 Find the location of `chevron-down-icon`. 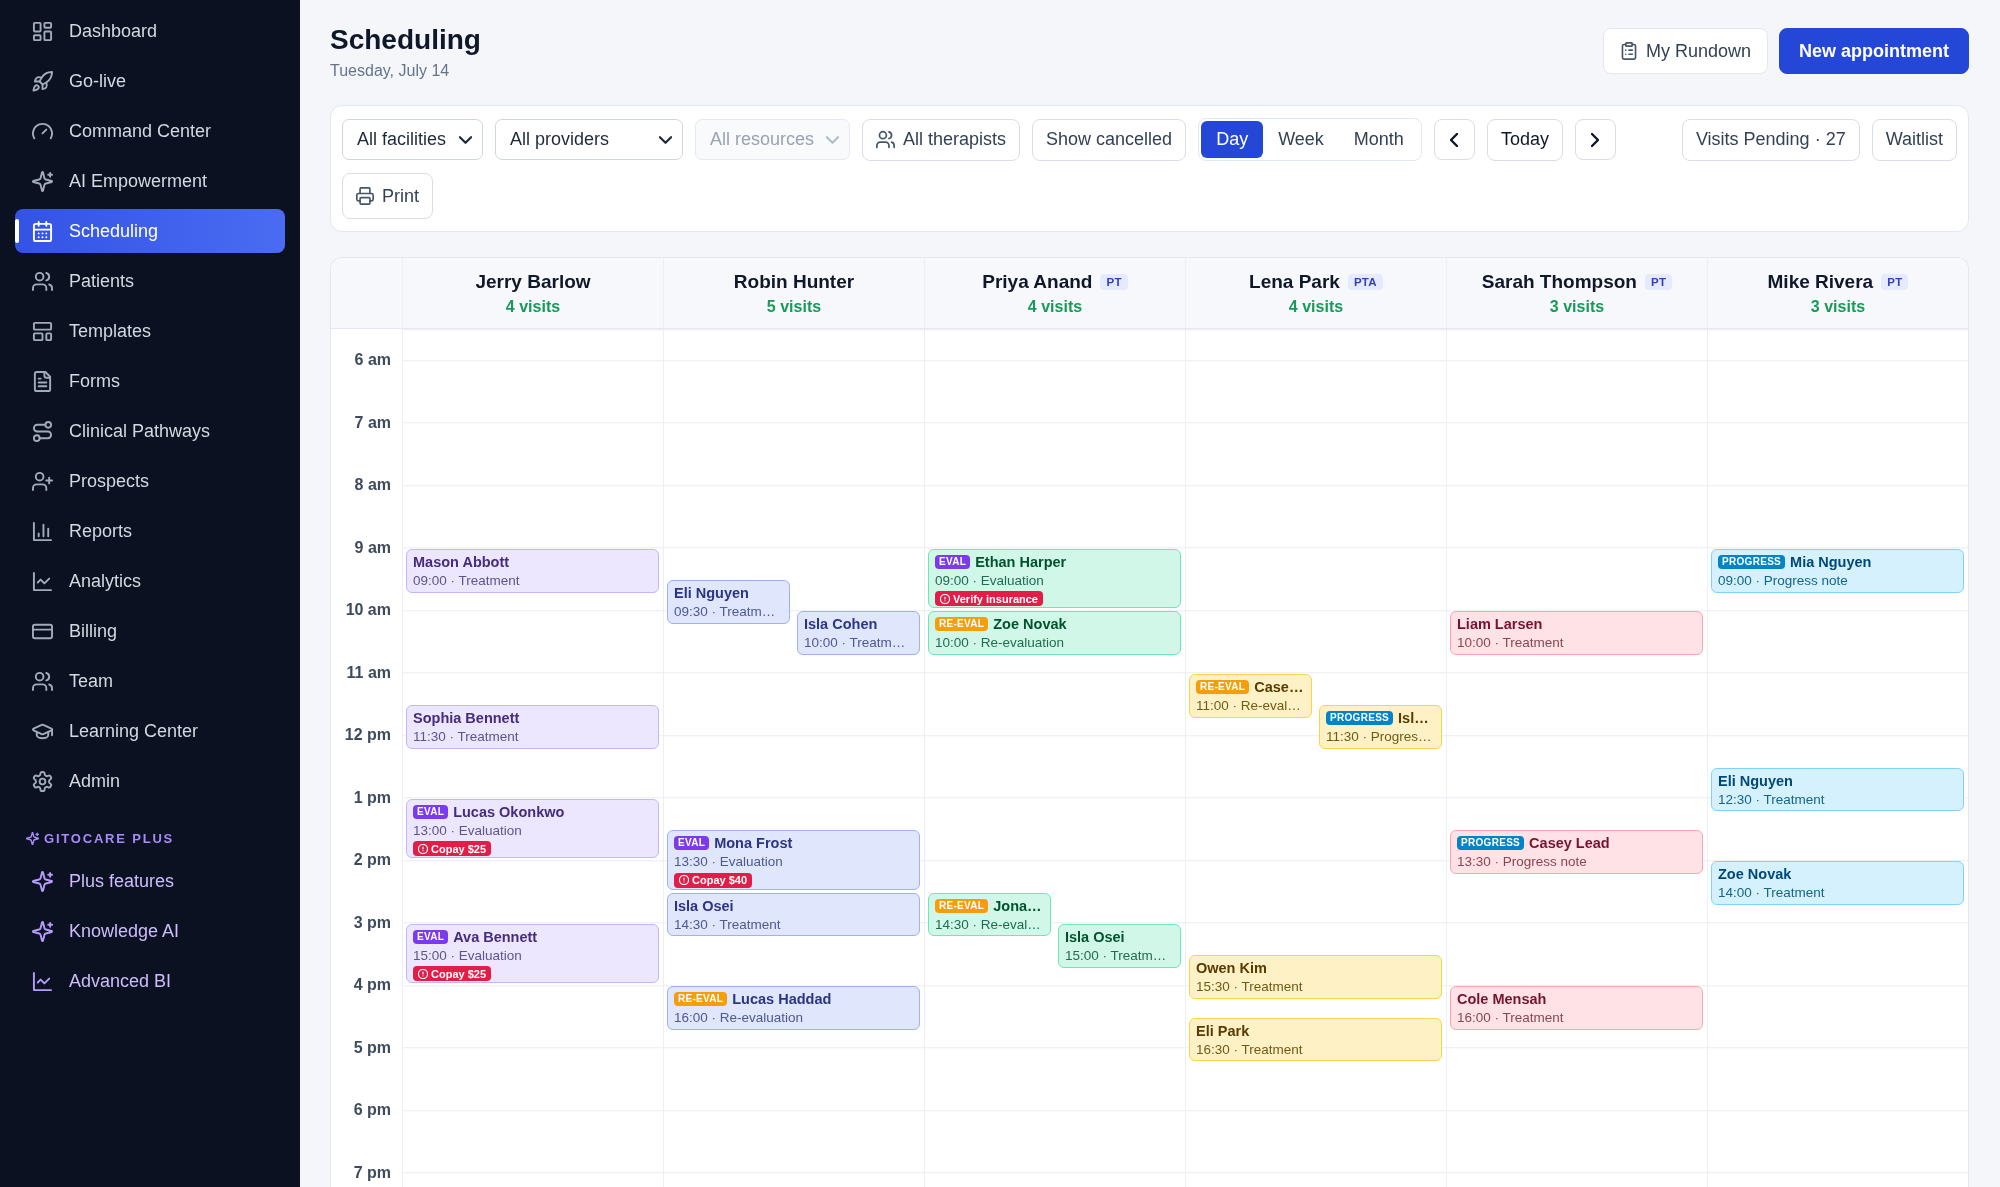

chevron-down-icon is located at coordinates (832, 139).